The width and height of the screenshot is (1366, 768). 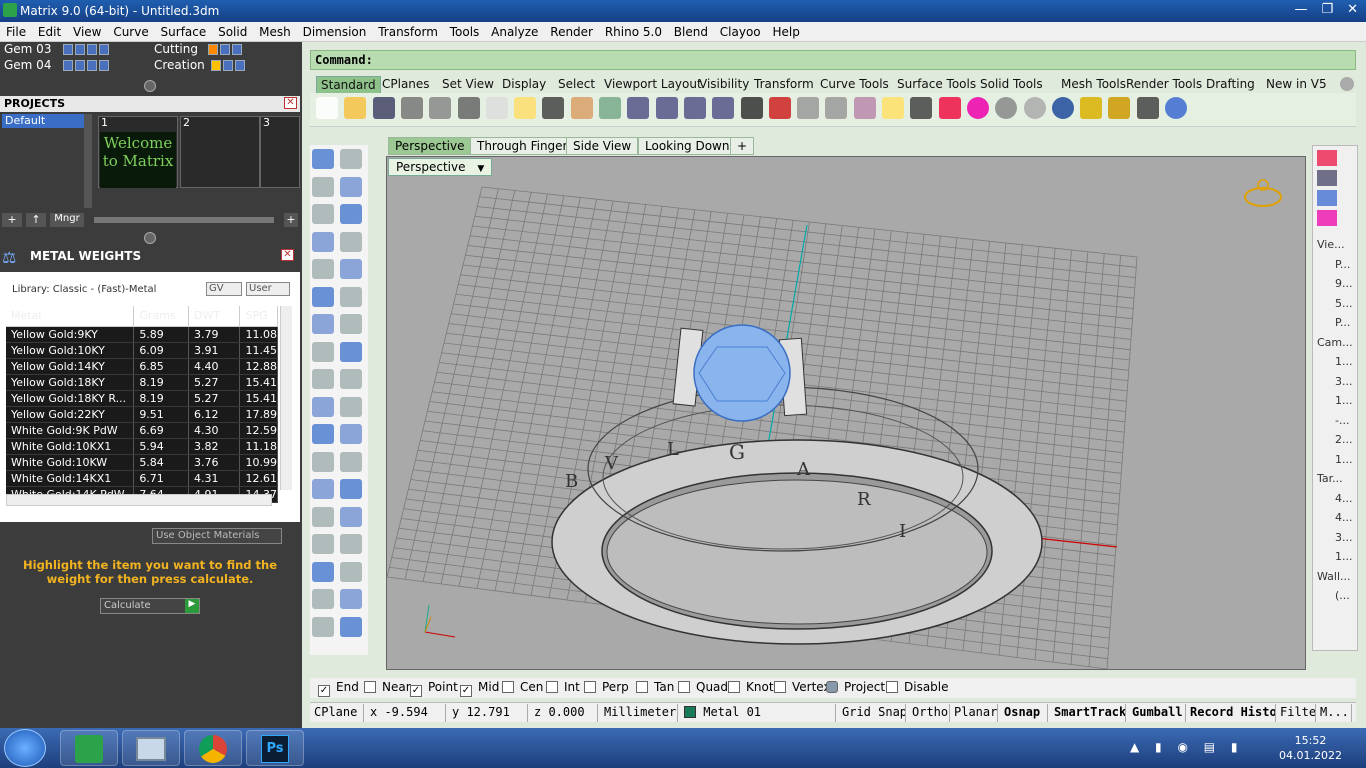 I want to click on trim-icon, so click(x=351, y=406).